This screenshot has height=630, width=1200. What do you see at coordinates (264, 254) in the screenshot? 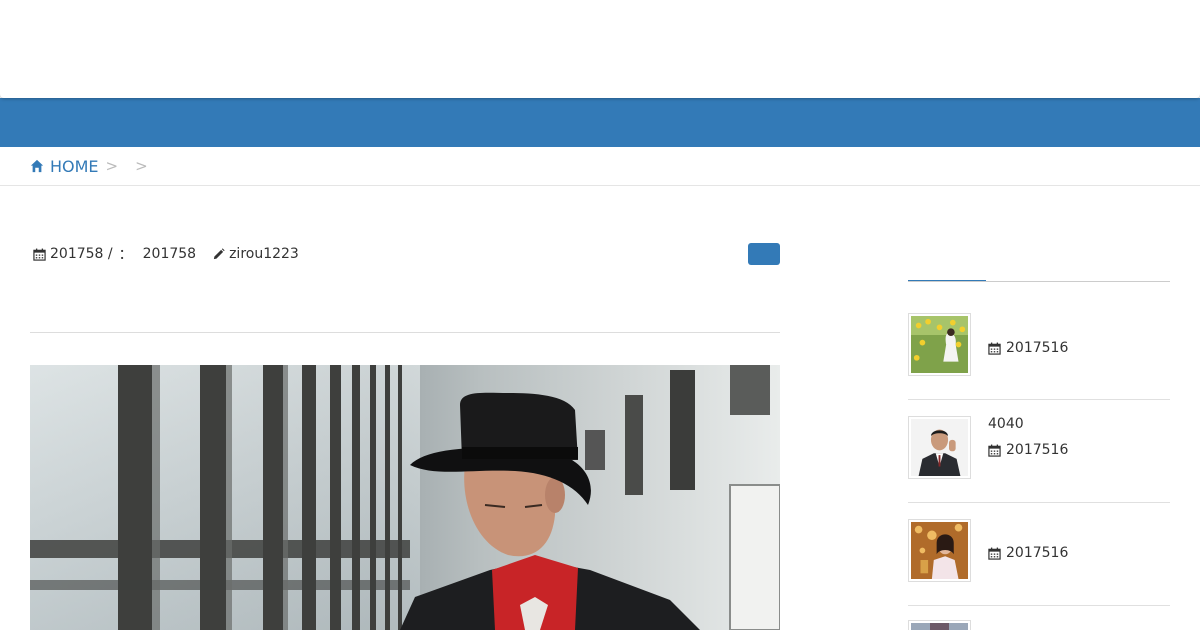
I see `post-author: zirou1223` at bounding box center [264, 254].